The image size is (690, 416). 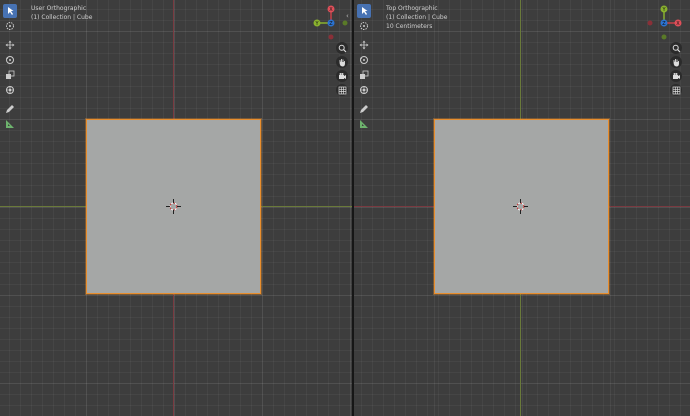 I want to click on view-name: User Orthographic, so click(x=59, y=8).